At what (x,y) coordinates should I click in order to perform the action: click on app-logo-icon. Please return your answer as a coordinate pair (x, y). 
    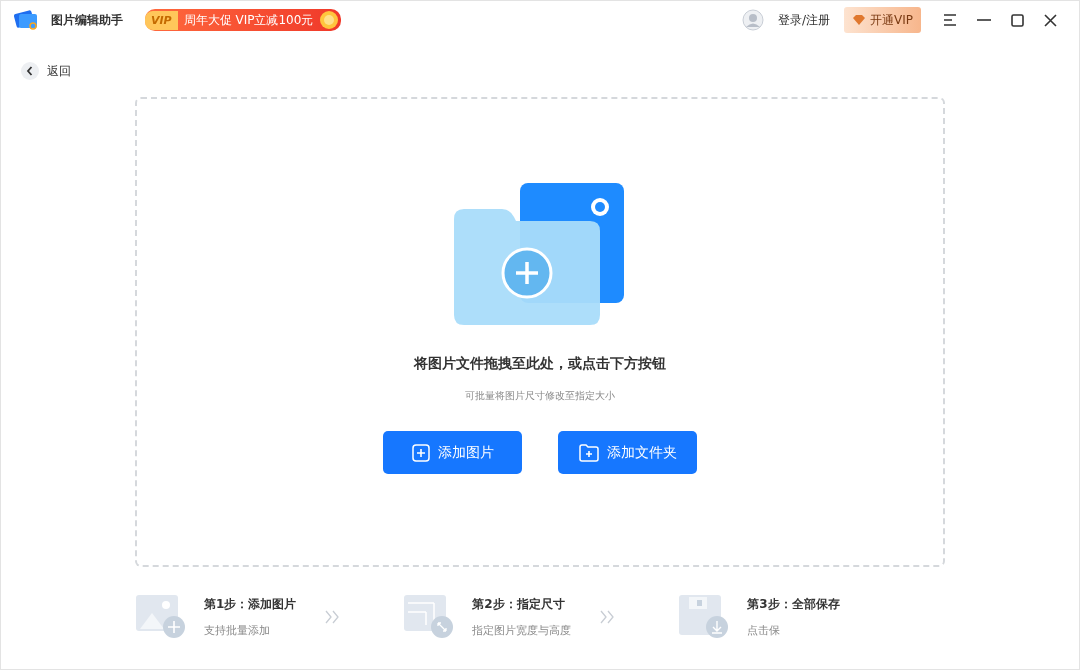
    Looking at the image, I should click on (26, 20).